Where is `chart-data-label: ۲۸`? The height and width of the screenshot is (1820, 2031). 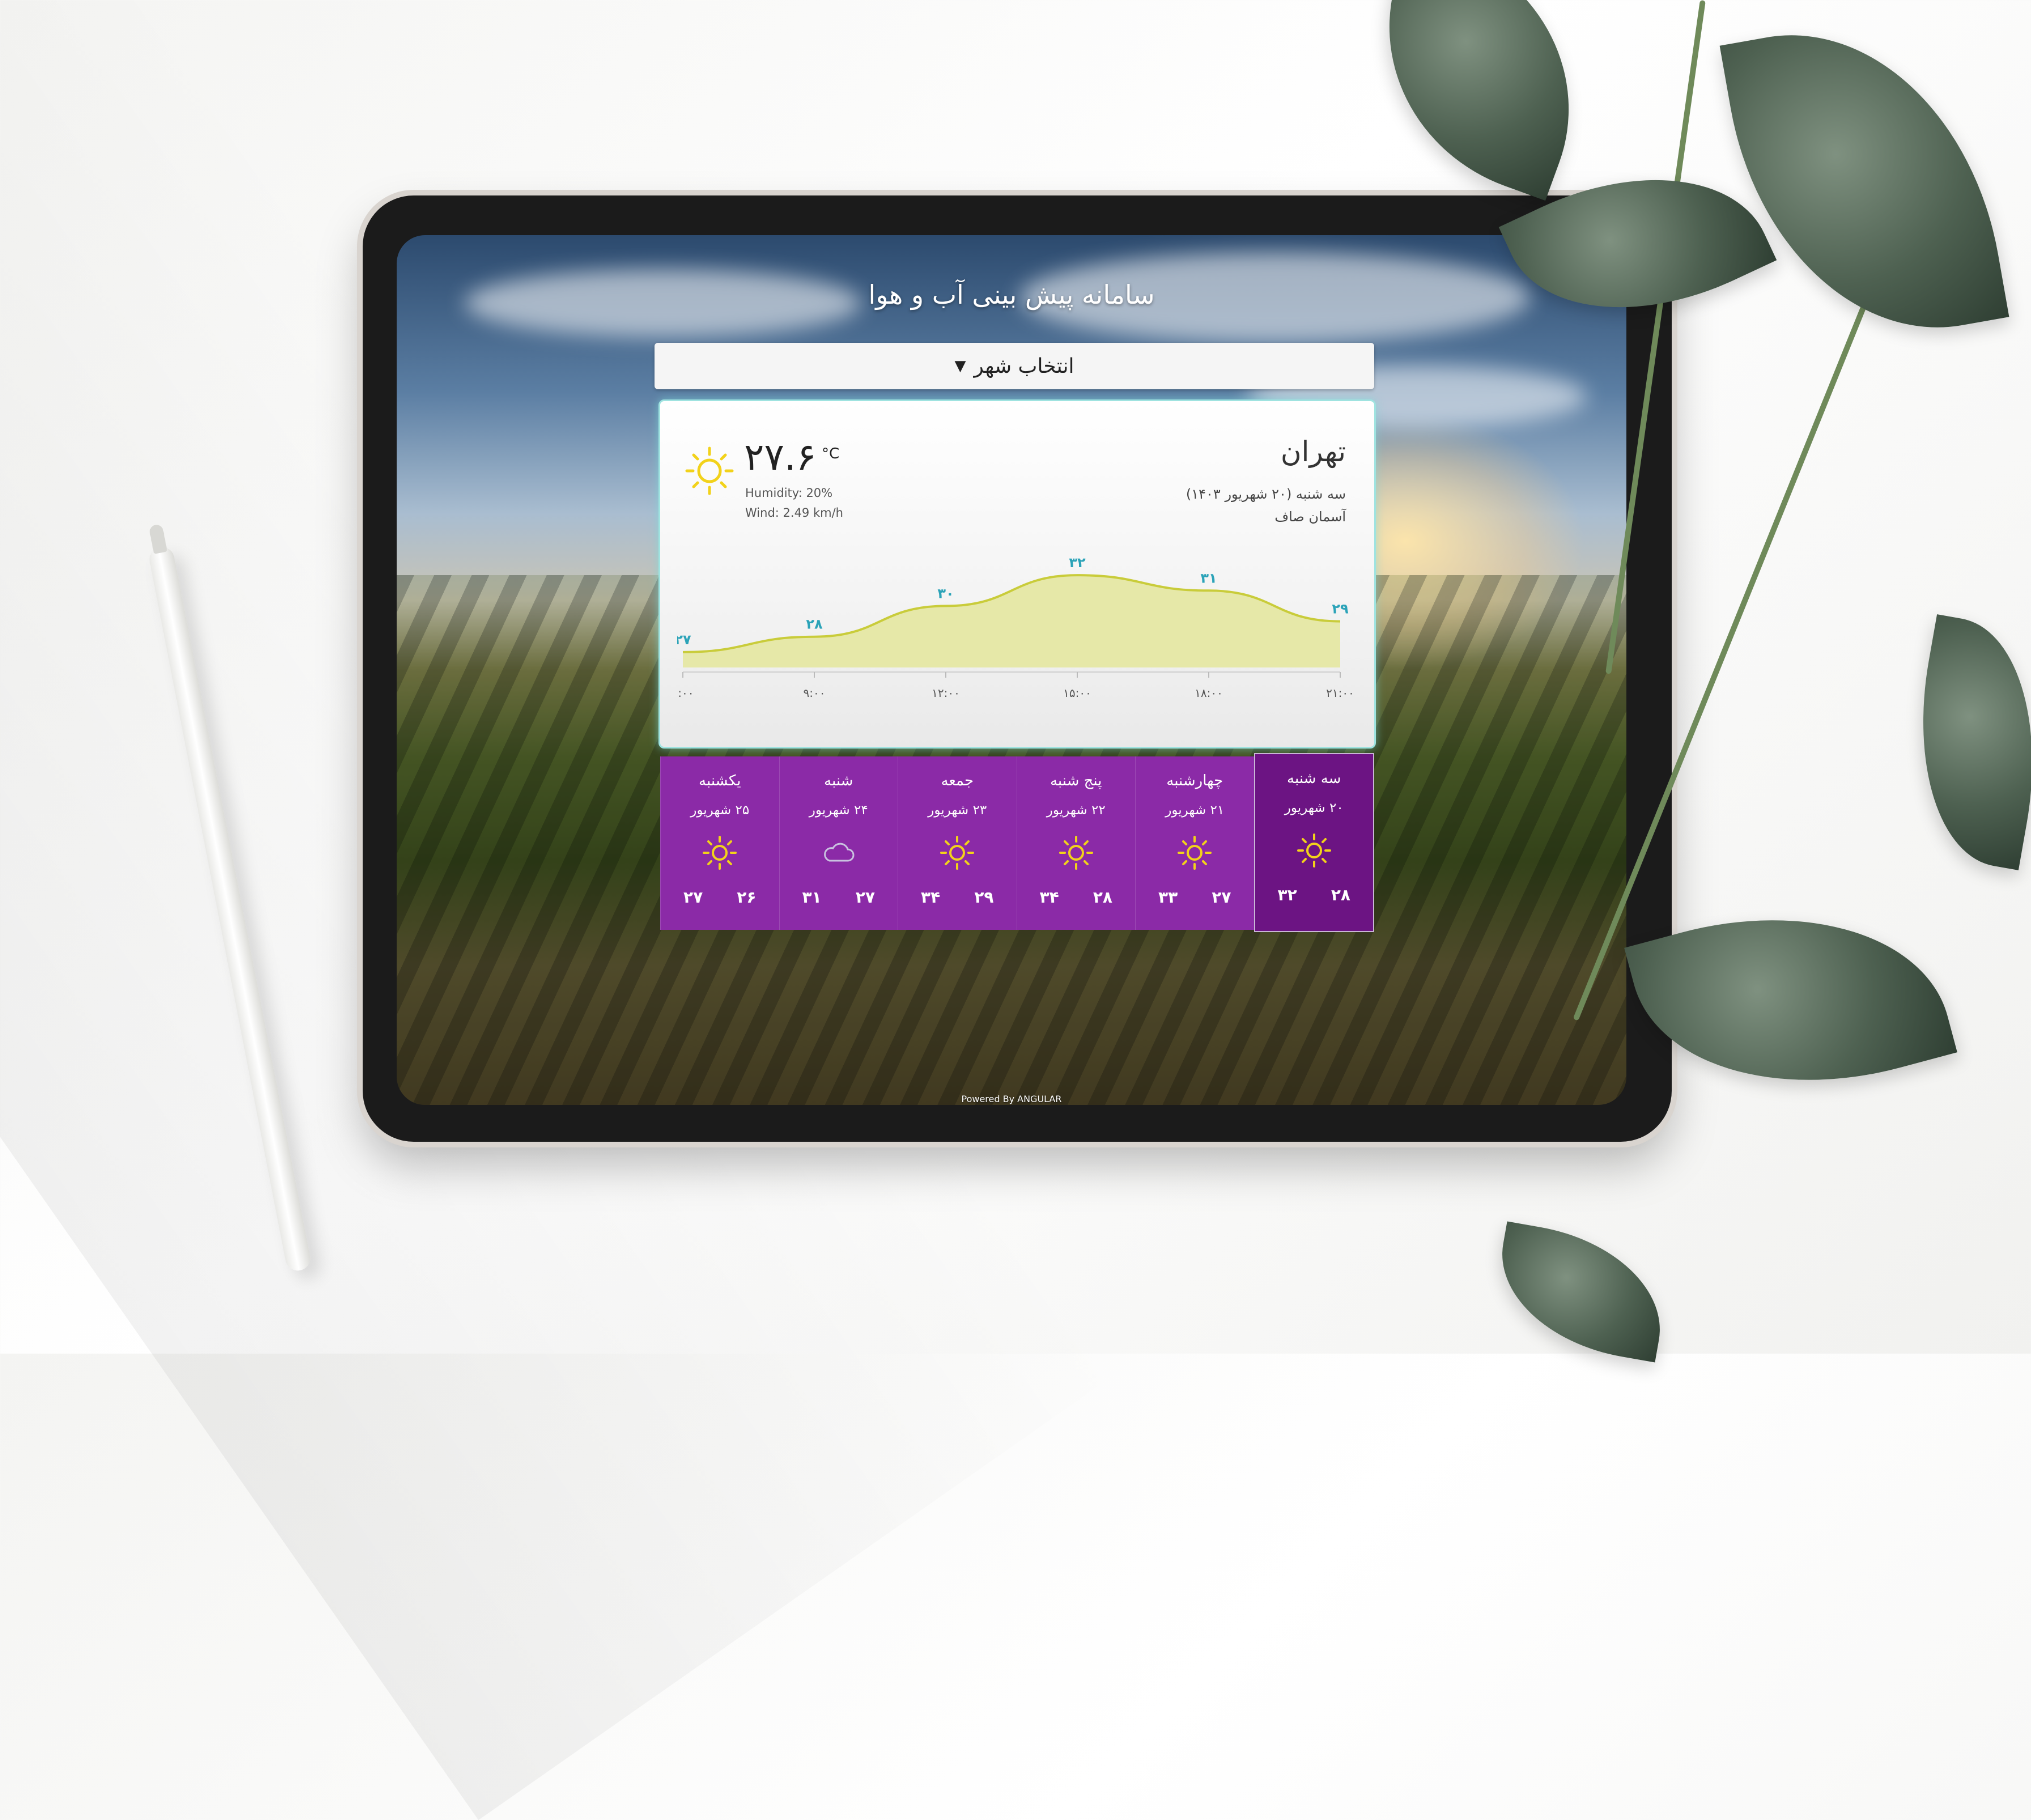
chart-data-label: ۲۸ is located at coordinates (814, 624).